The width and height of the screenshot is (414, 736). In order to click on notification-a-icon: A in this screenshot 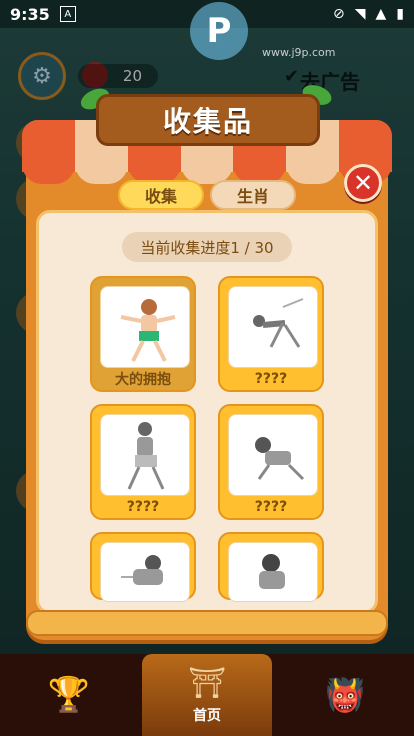, I will do `click(67, 14)`.